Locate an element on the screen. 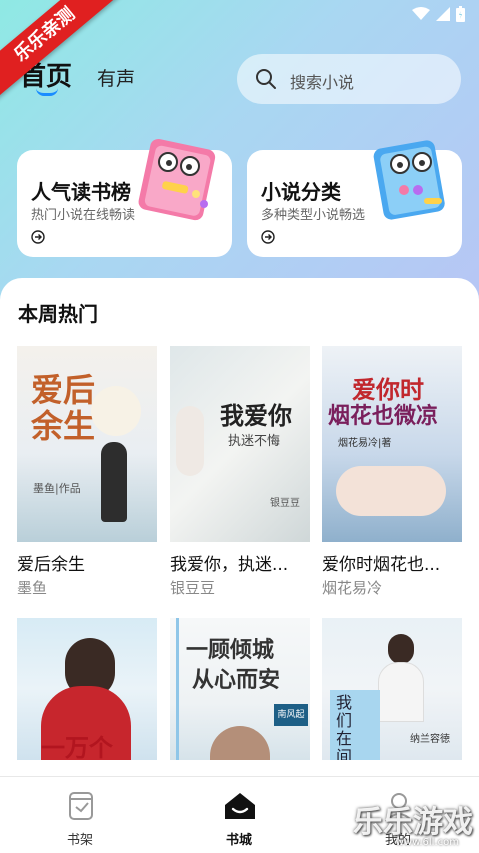 The image size is (479, 853). cover-figure-hair is located at coordinates (401, 649).